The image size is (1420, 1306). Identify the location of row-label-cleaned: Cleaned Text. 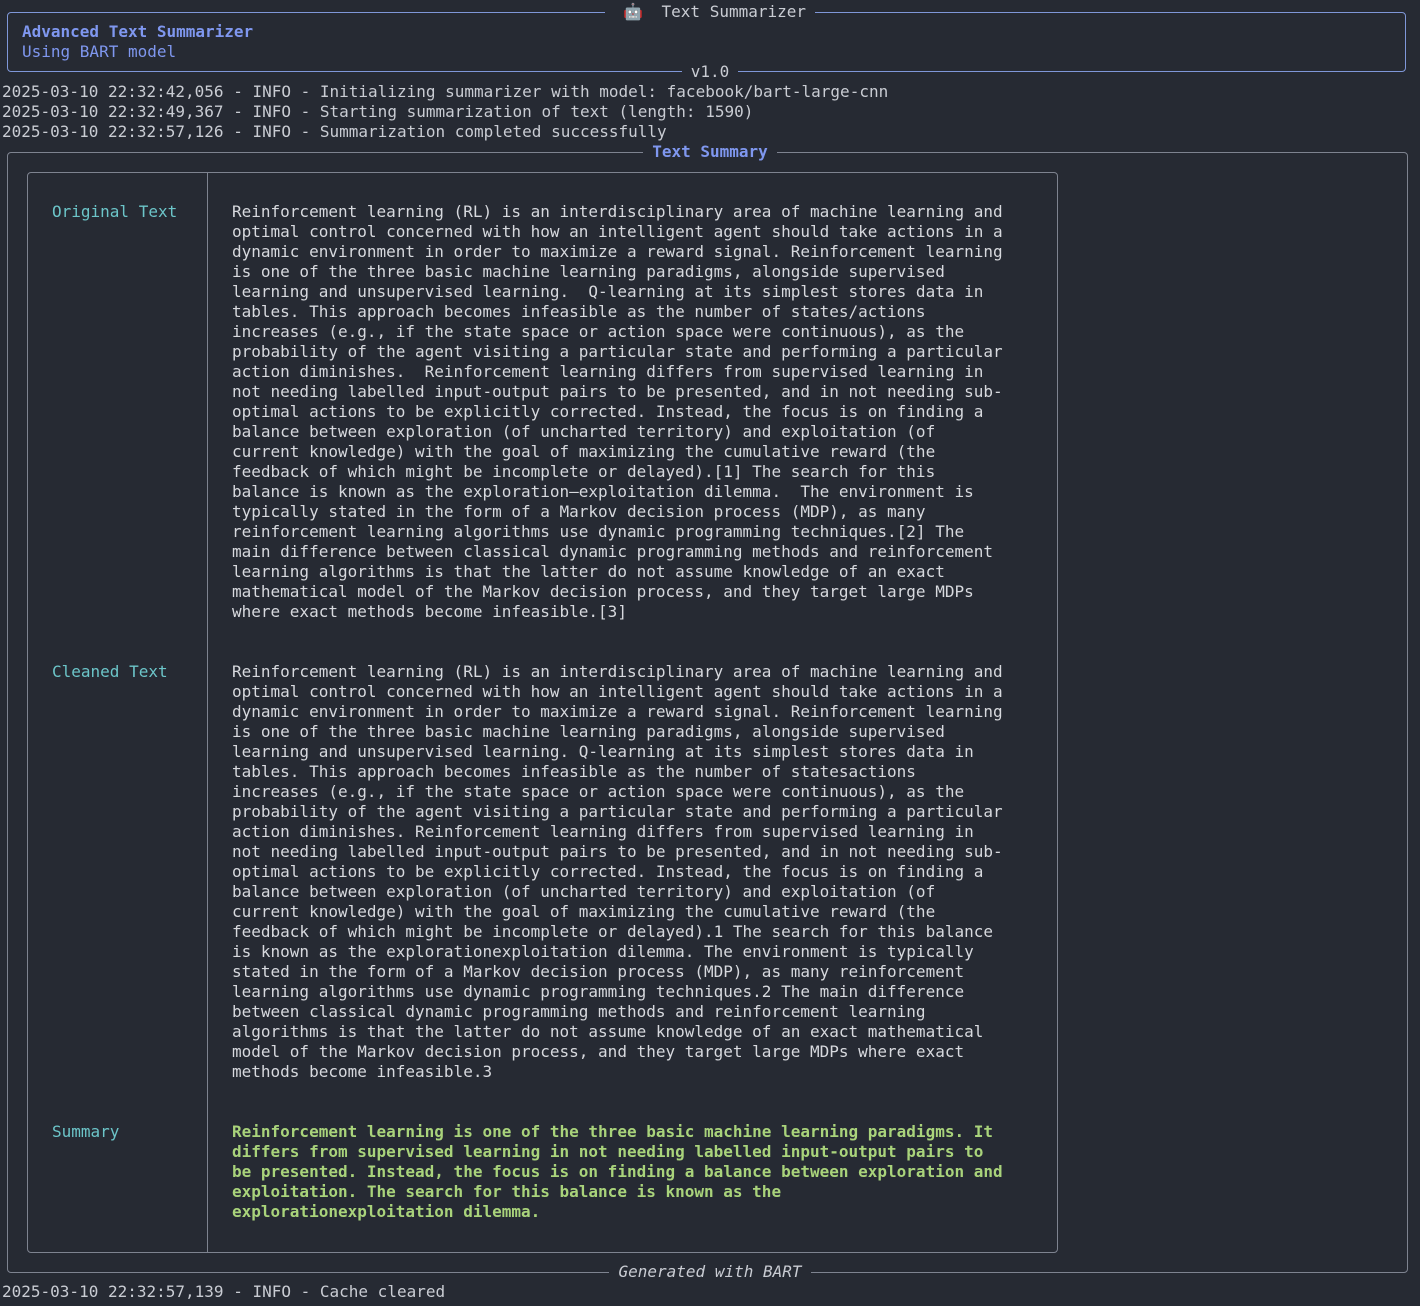
(110, 671).